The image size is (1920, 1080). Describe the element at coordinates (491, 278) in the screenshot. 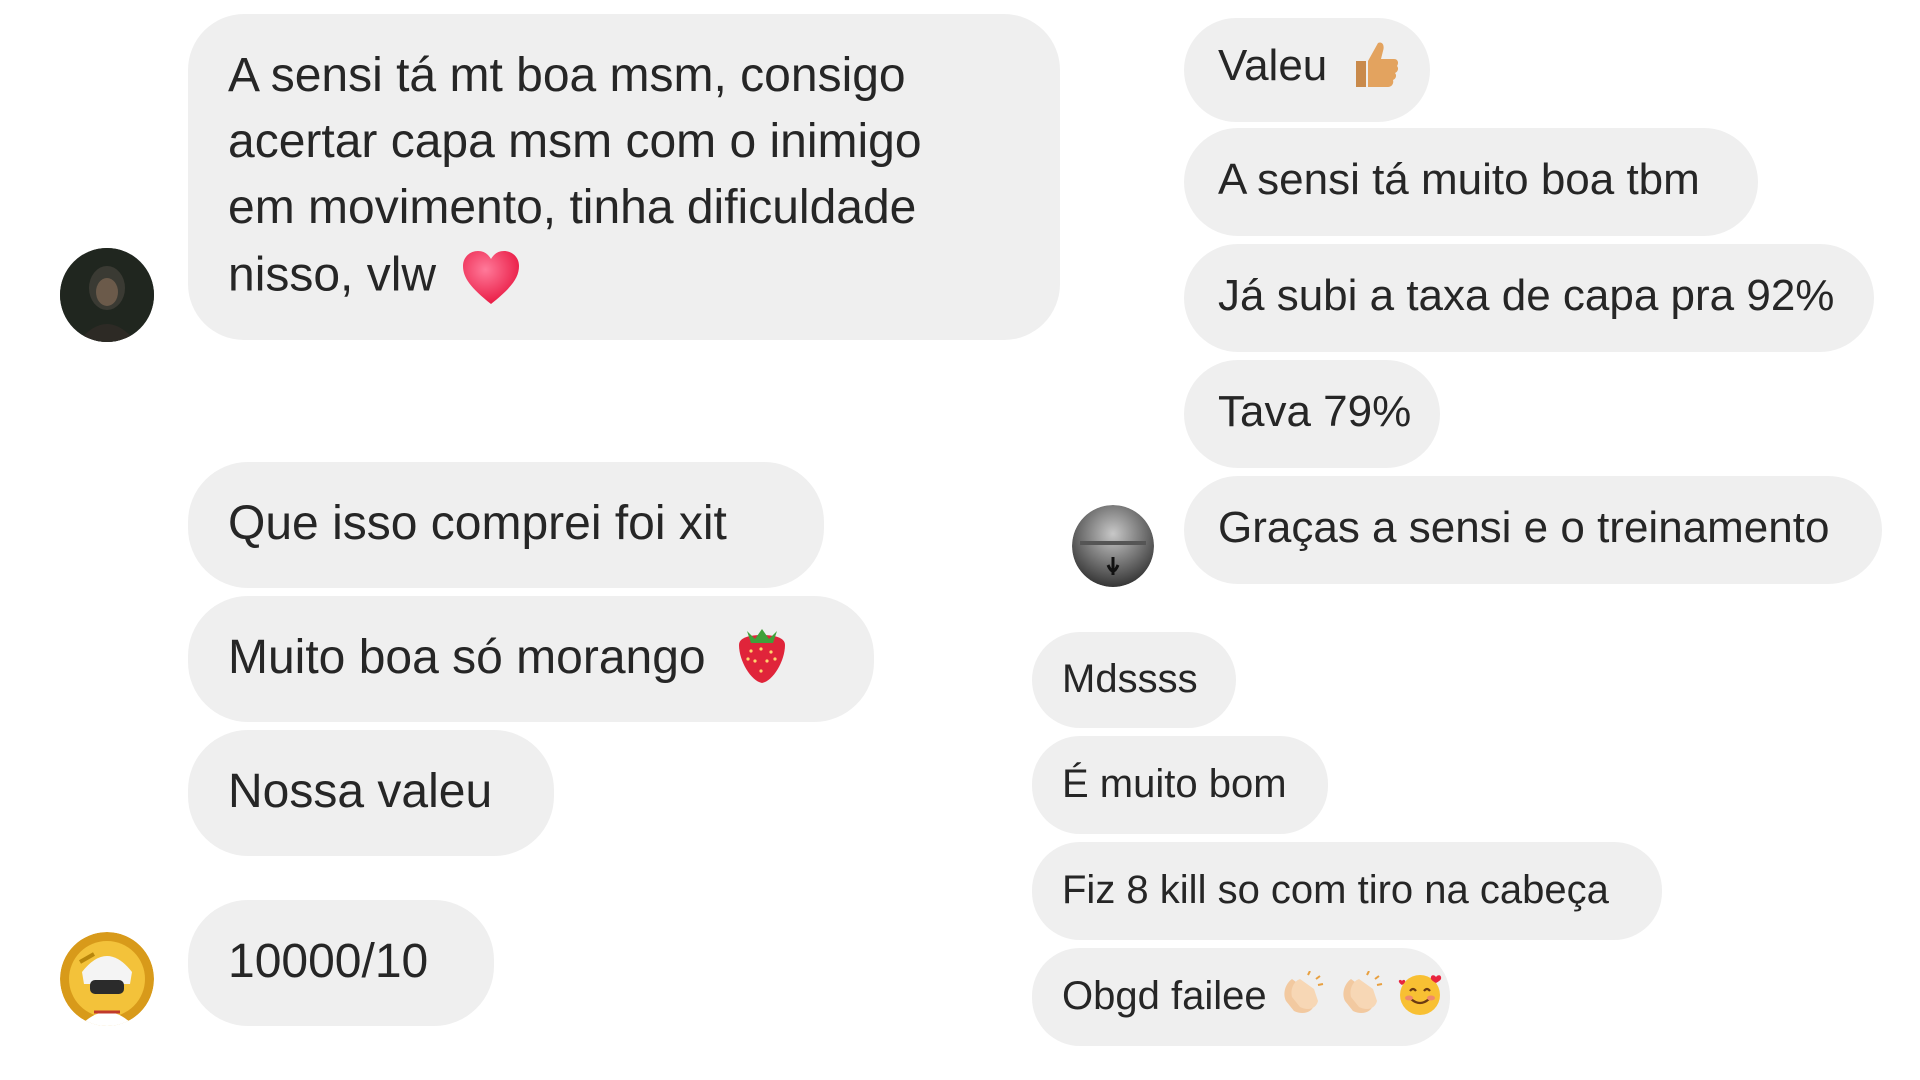

I see `heart-icon` at that location.